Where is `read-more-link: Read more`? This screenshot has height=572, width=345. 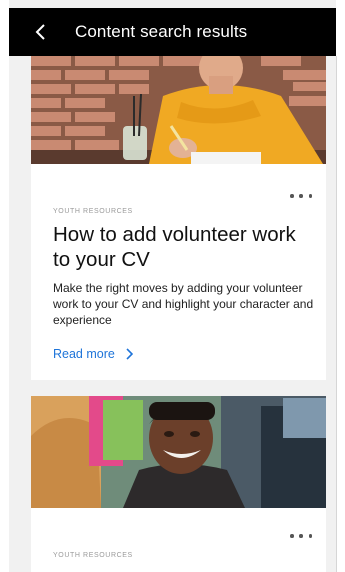
read-more-link: Read more is located at coordinates (93, 354).